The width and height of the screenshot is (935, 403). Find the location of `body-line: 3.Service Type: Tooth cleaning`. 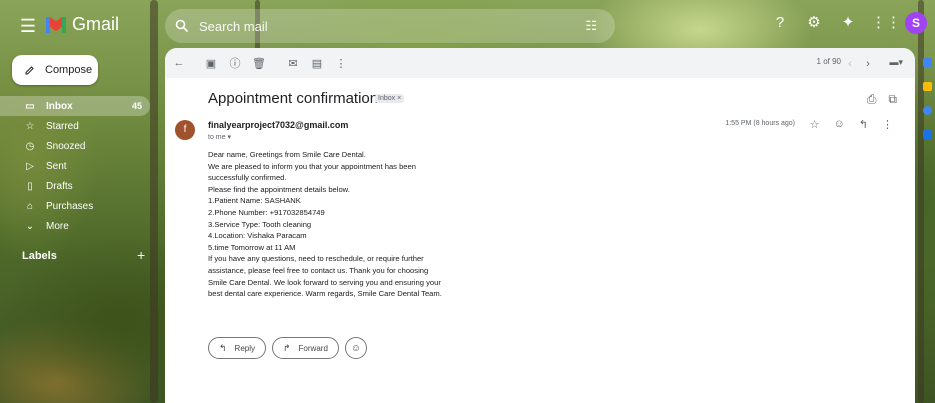

body-line: 3.Service Type: Tooth cleaning is located at coordinates (260, 224).